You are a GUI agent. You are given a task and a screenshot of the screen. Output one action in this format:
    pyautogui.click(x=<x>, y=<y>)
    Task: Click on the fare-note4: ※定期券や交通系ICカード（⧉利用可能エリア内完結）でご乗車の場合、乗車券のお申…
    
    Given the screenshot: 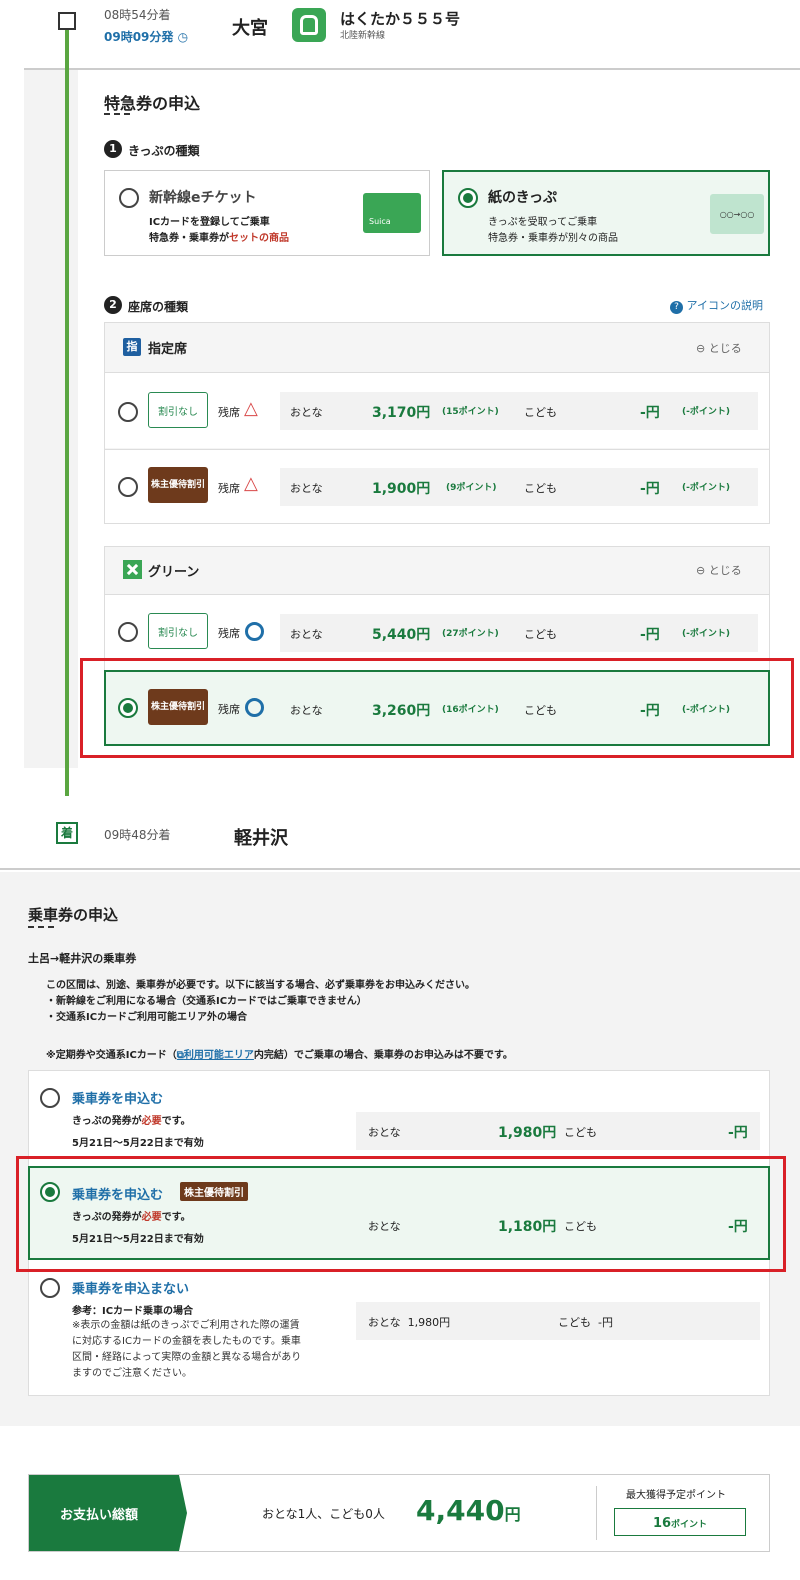 What is the action you would take?
    pyautogui.click(x=279, y=1055)
    